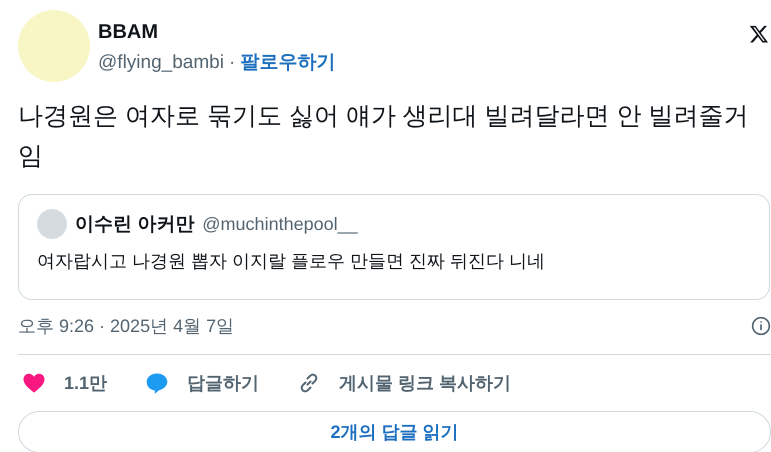  I want to click on tweet-text: 나경원은 여자로 묶기도 싫어 얘가 생리대 빌려달라면 안 빌려줄거임, so click(384, 136).